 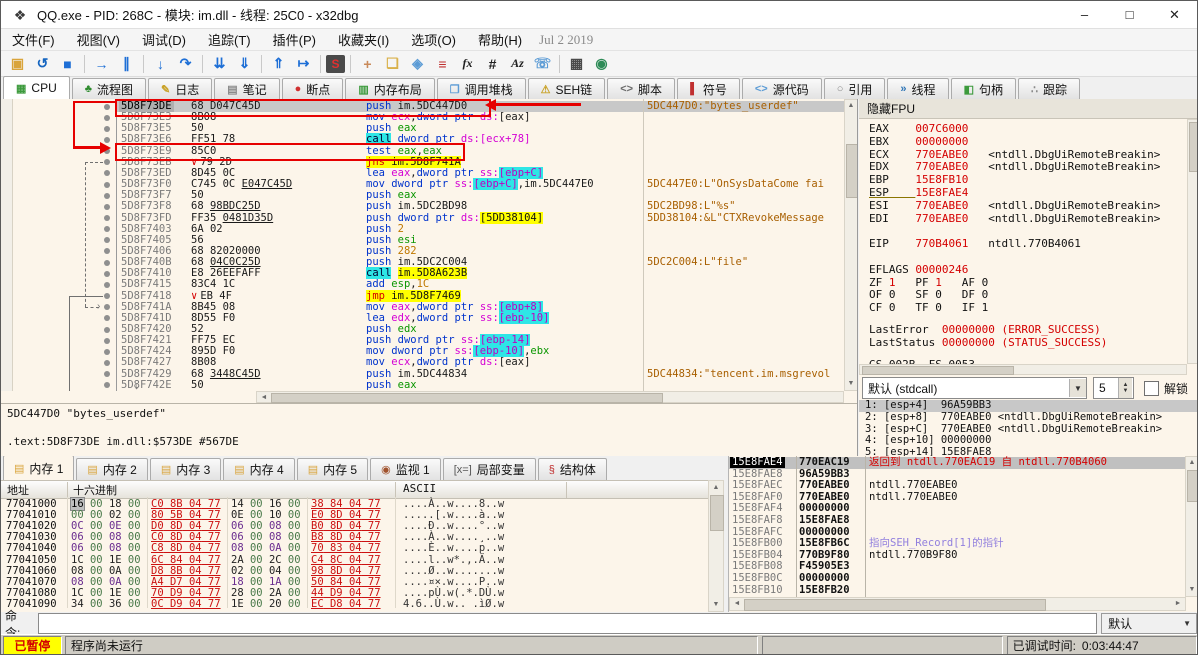 What do you see at coordinates (335, 63) in the screenshot?
I see `scylla-icon: S` at bounding box center [335, 63].